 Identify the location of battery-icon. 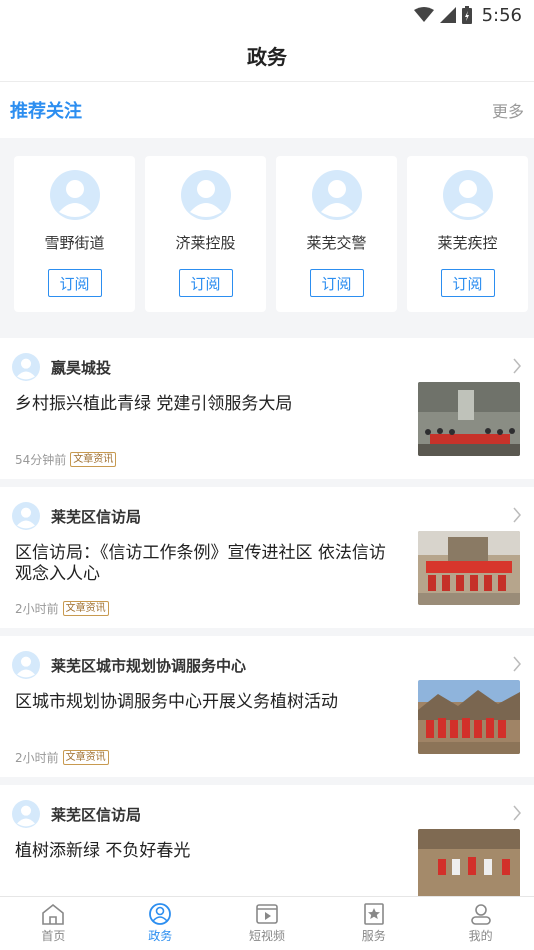
(466, 15).